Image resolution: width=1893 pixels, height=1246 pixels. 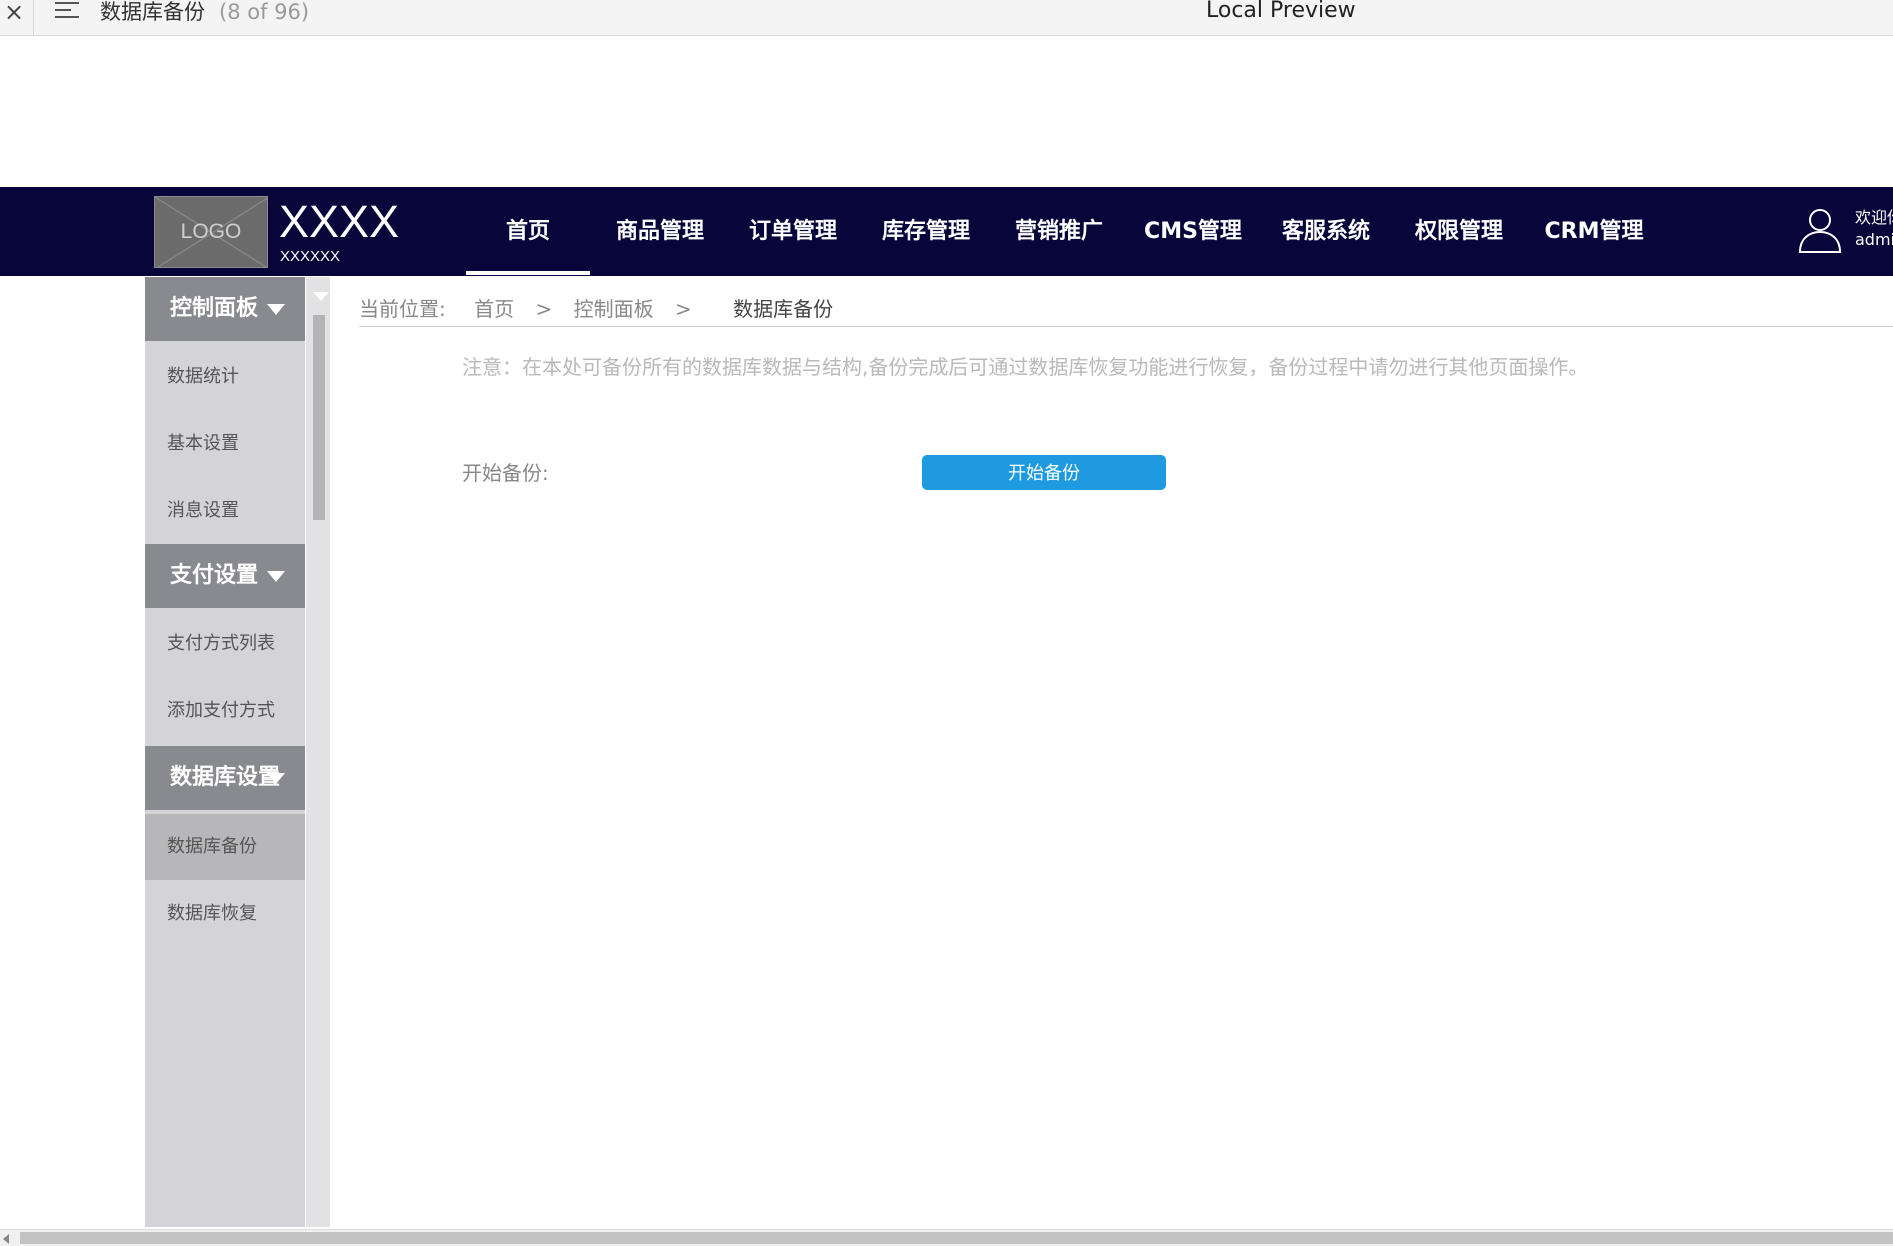 What do you see at coordinates (225, 914) in the screenshot?
I see `sidebar-item-database-restore: 数据库恢复` at bounding box center [225, 914].